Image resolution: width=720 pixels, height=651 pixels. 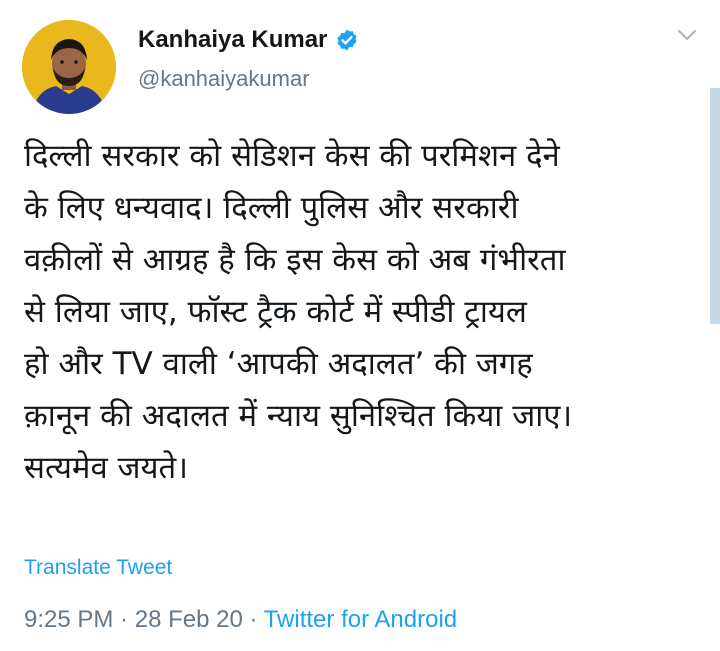 What do you see at coordinates (347, 40) in the screenshot?
I see `verified-badge-icon` at bounding box center [347, 40].